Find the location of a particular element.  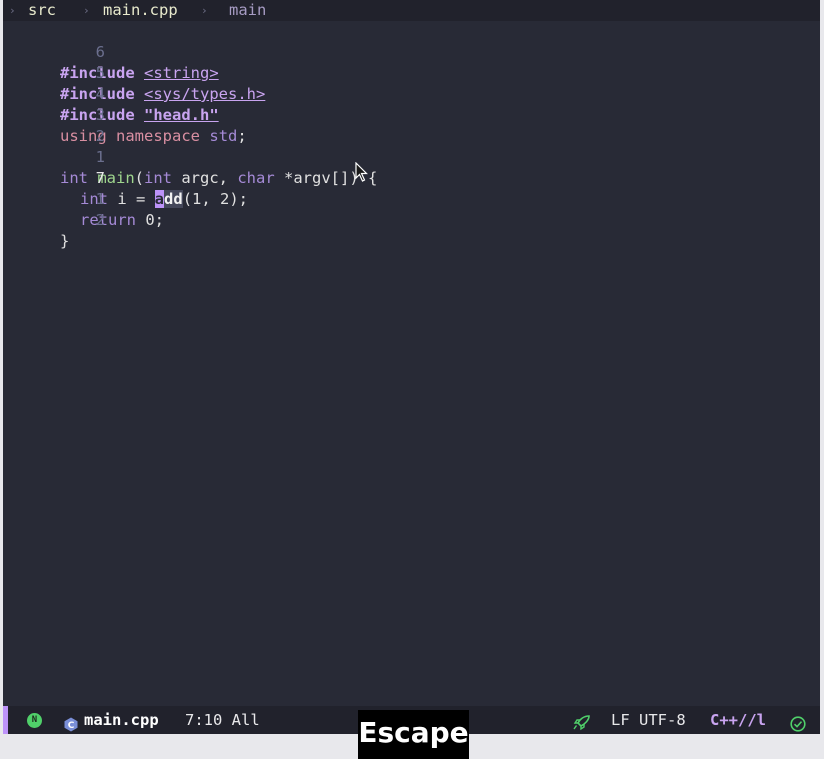

code-line: 1 return 0; is located at coordinates (83, 198).